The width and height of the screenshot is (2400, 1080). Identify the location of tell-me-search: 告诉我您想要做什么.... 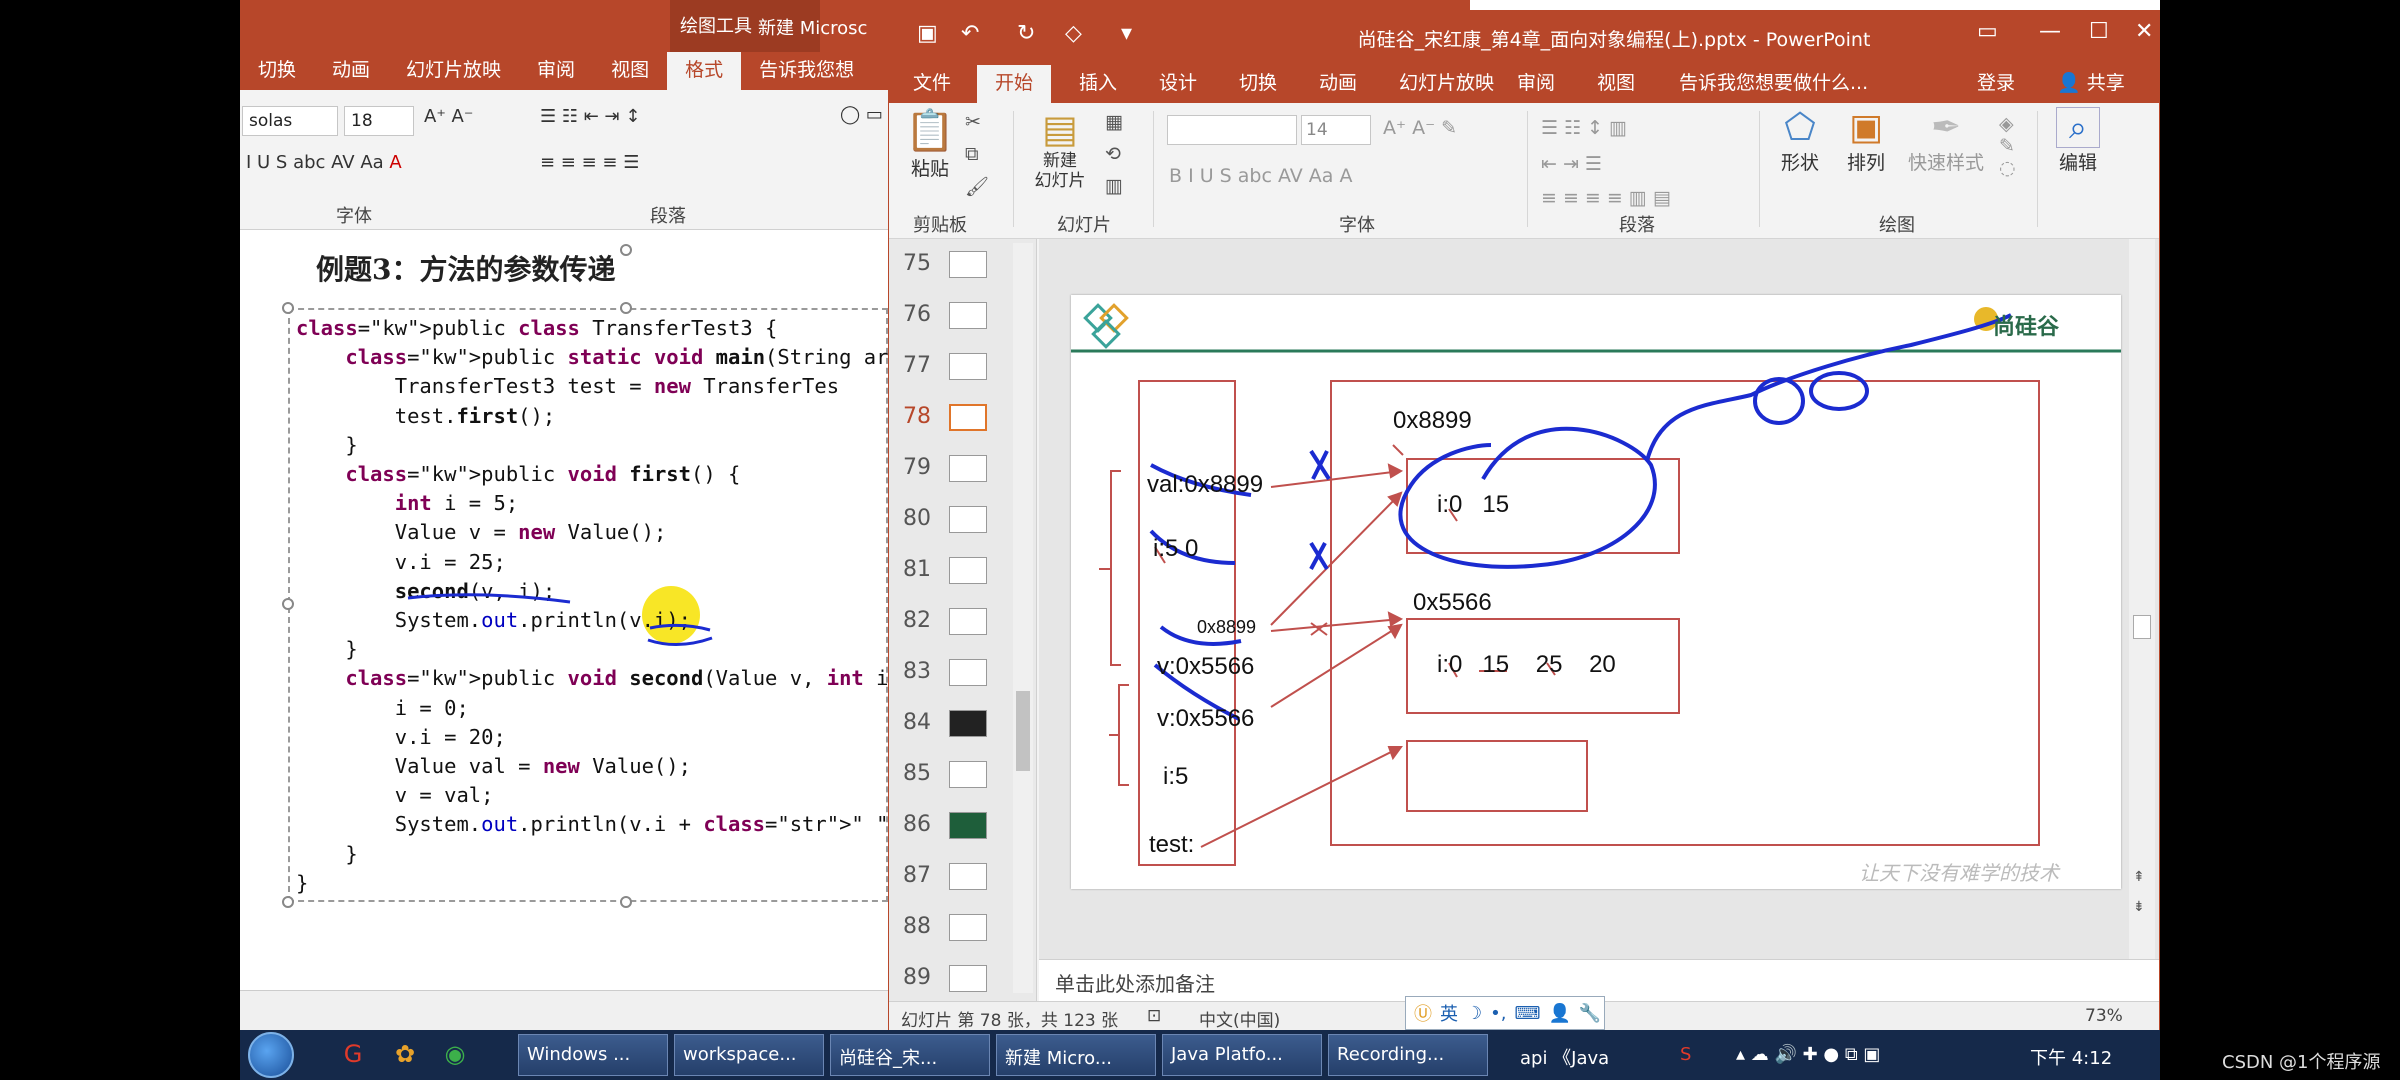
(1773, 84).